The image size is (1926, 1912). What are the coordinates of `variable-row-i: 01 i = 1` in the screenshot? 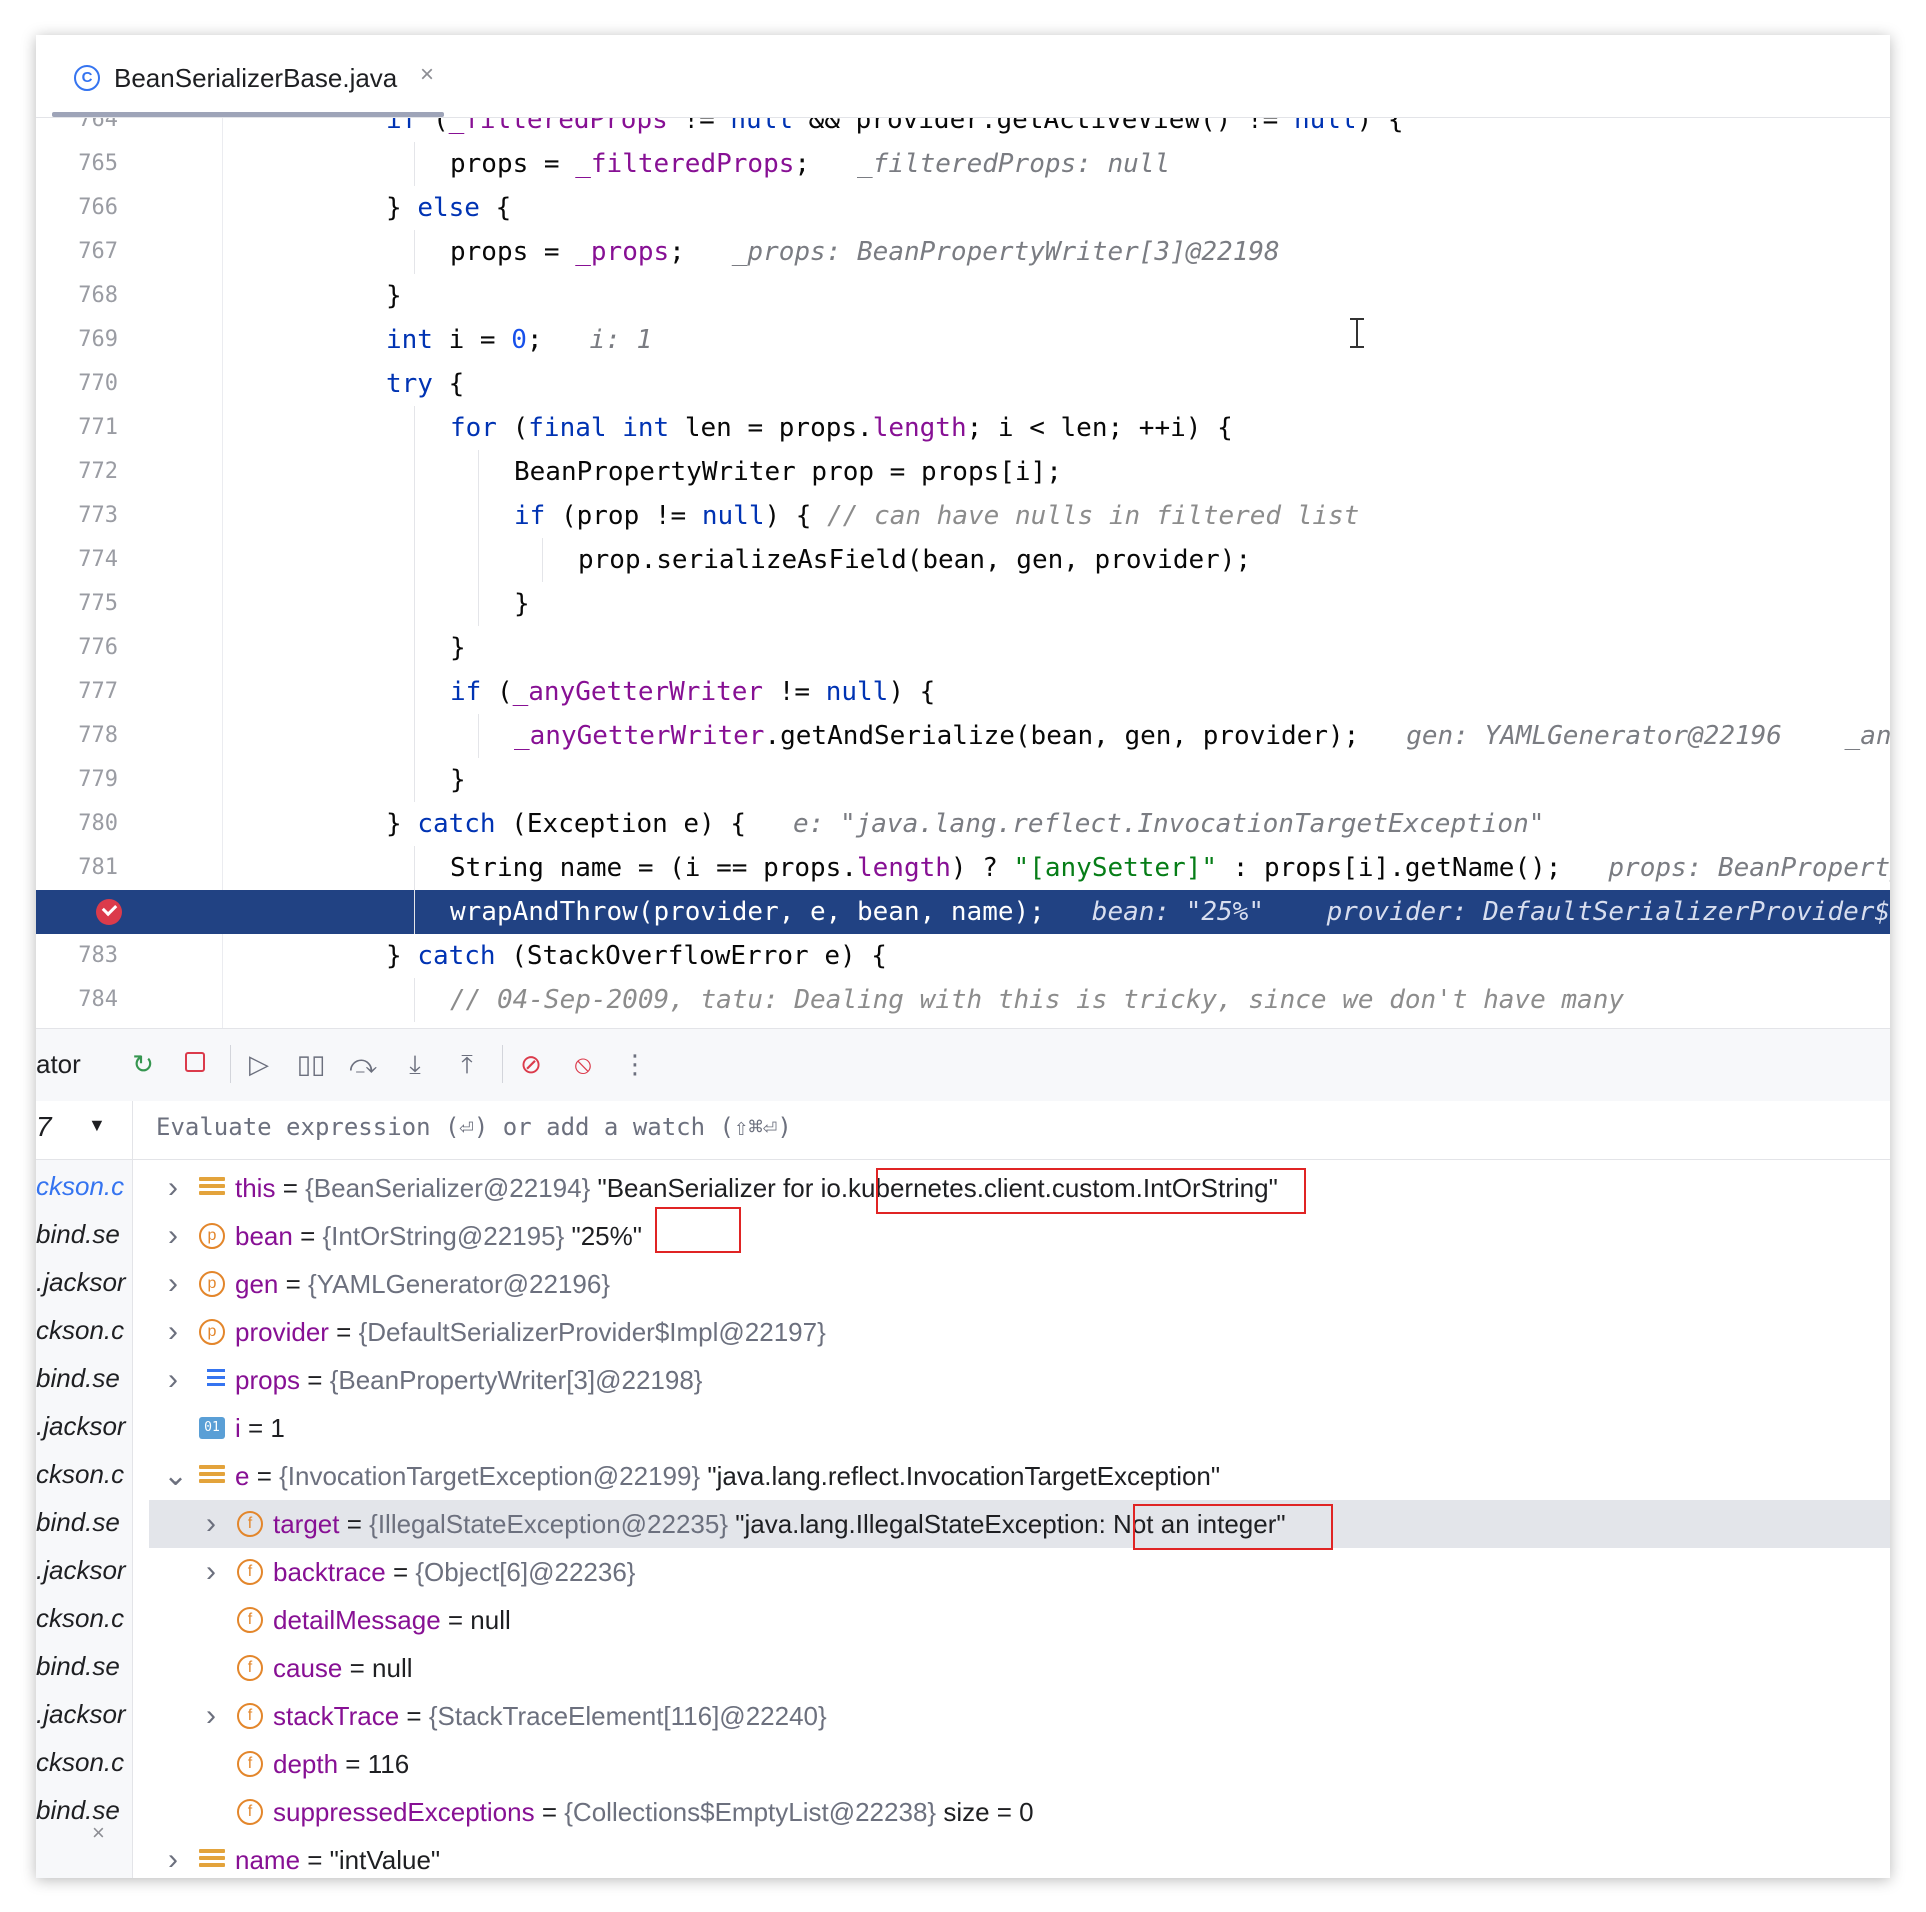 It's located at (1011, 1428).